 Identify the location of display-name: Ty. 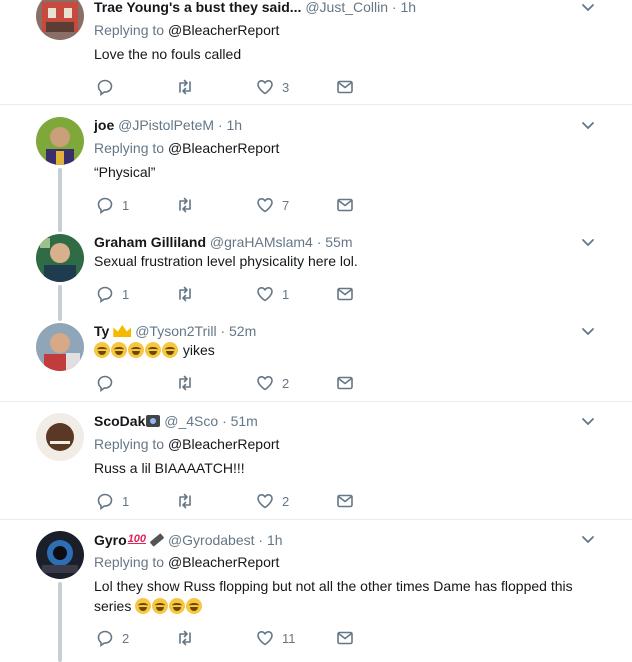
(101, 331).